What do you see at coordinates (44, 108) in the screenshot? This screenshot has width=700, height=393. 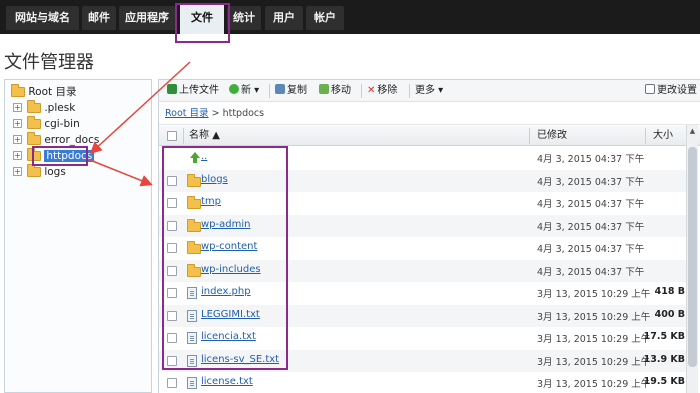 I see `tree-item-plesk: + .plesk` at bounding box center [44, 108].